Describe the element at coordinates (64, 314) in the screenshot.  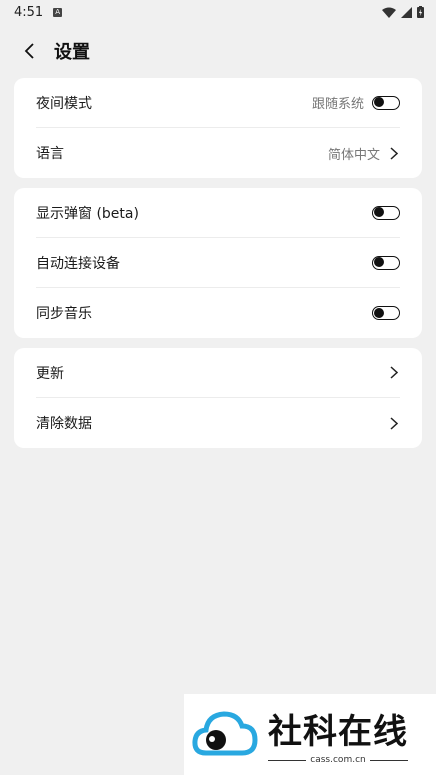
I see `setting-label: 同步音乐` at that location.